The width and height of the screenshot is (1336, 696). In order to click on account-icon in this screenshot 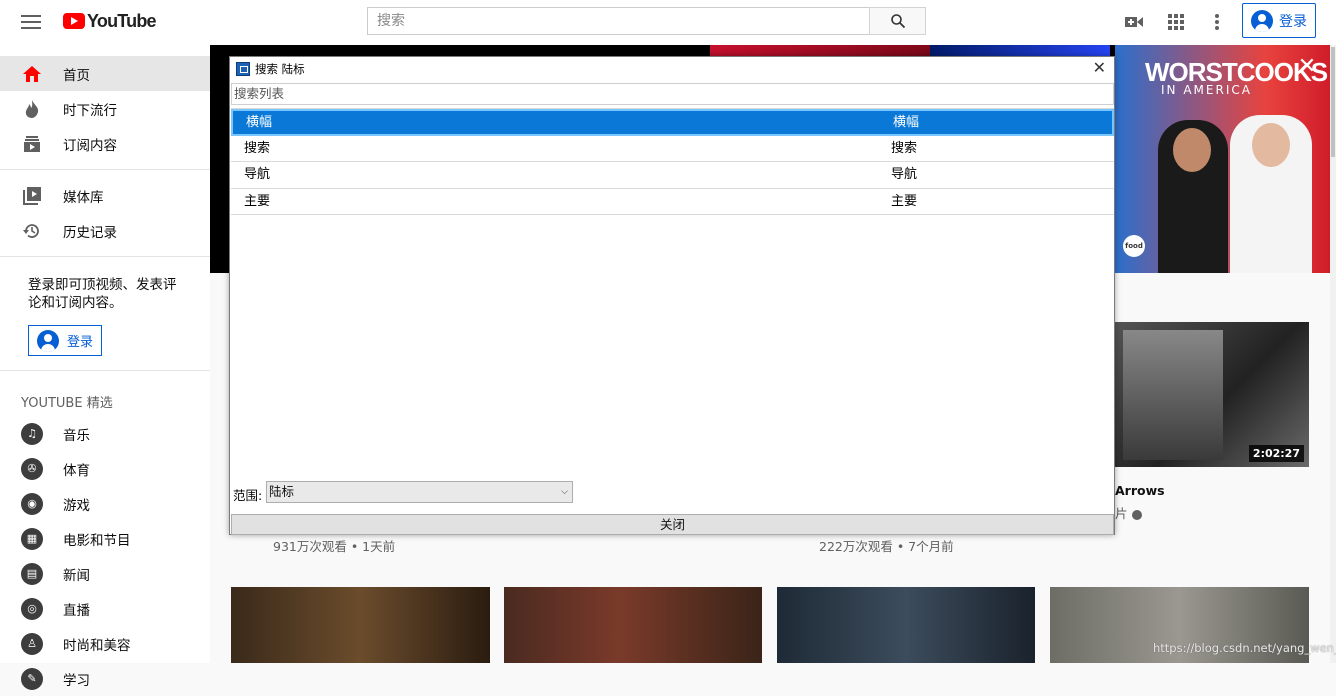, I will do `click(47, 340)`.